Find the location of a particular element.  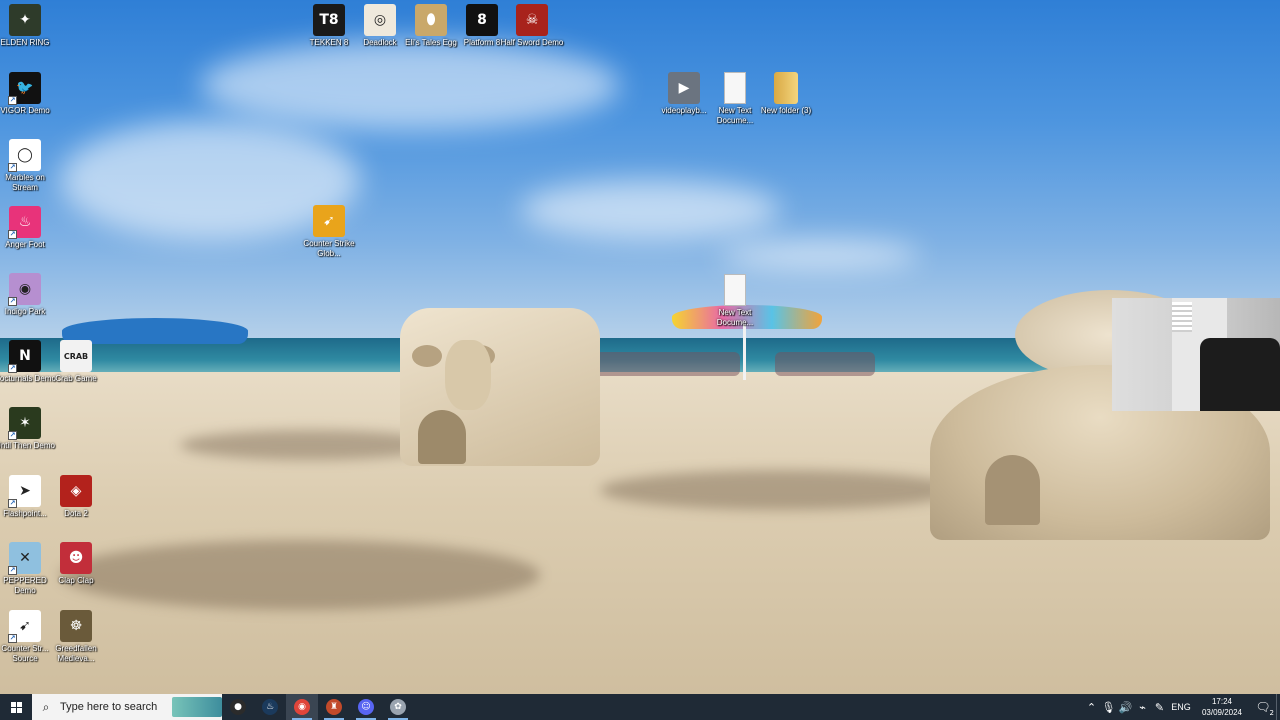

anger-foot-icon-glyph: ♨ is located at coordinates (25, 222).